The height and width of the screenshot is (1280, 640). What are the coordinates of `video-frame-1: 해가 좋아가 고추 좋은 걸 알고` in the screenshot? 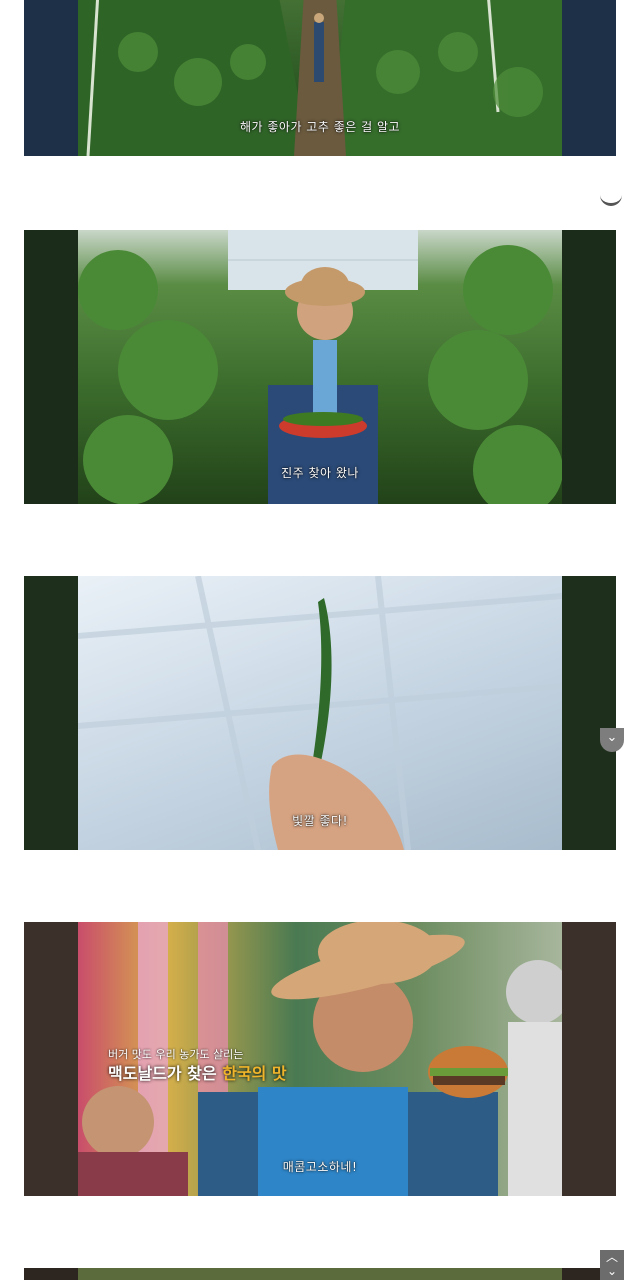 It's located at (320, 78).